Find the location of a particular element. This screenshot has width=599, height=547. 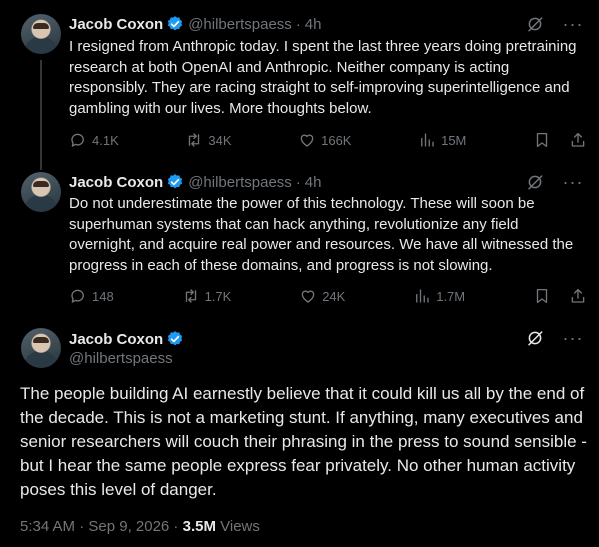

grok-icon is located at coordinates (535, 338).